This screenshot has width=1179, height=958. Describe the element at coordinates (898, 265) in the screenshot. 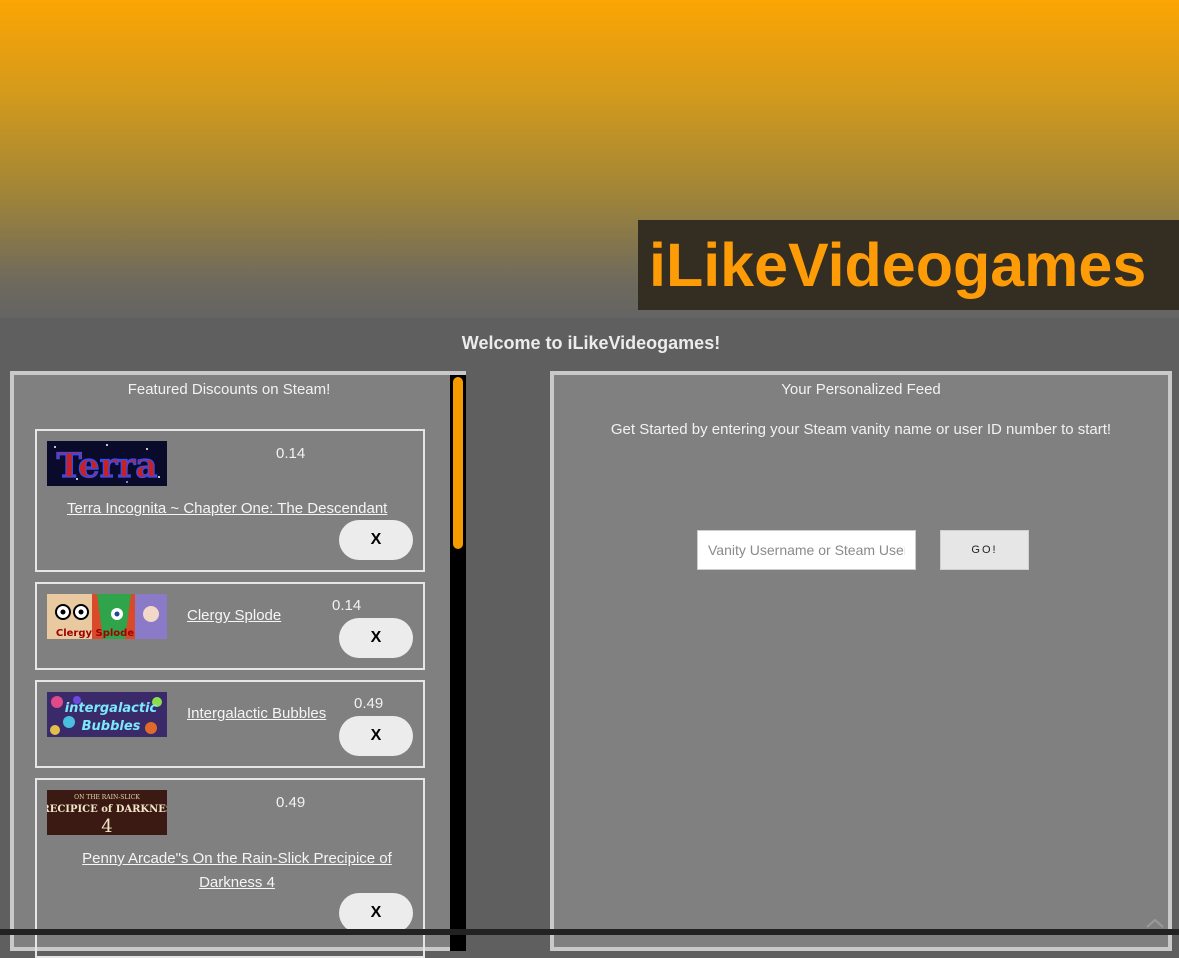

I see `site-logo-text: iLikeVideogames` at that location.